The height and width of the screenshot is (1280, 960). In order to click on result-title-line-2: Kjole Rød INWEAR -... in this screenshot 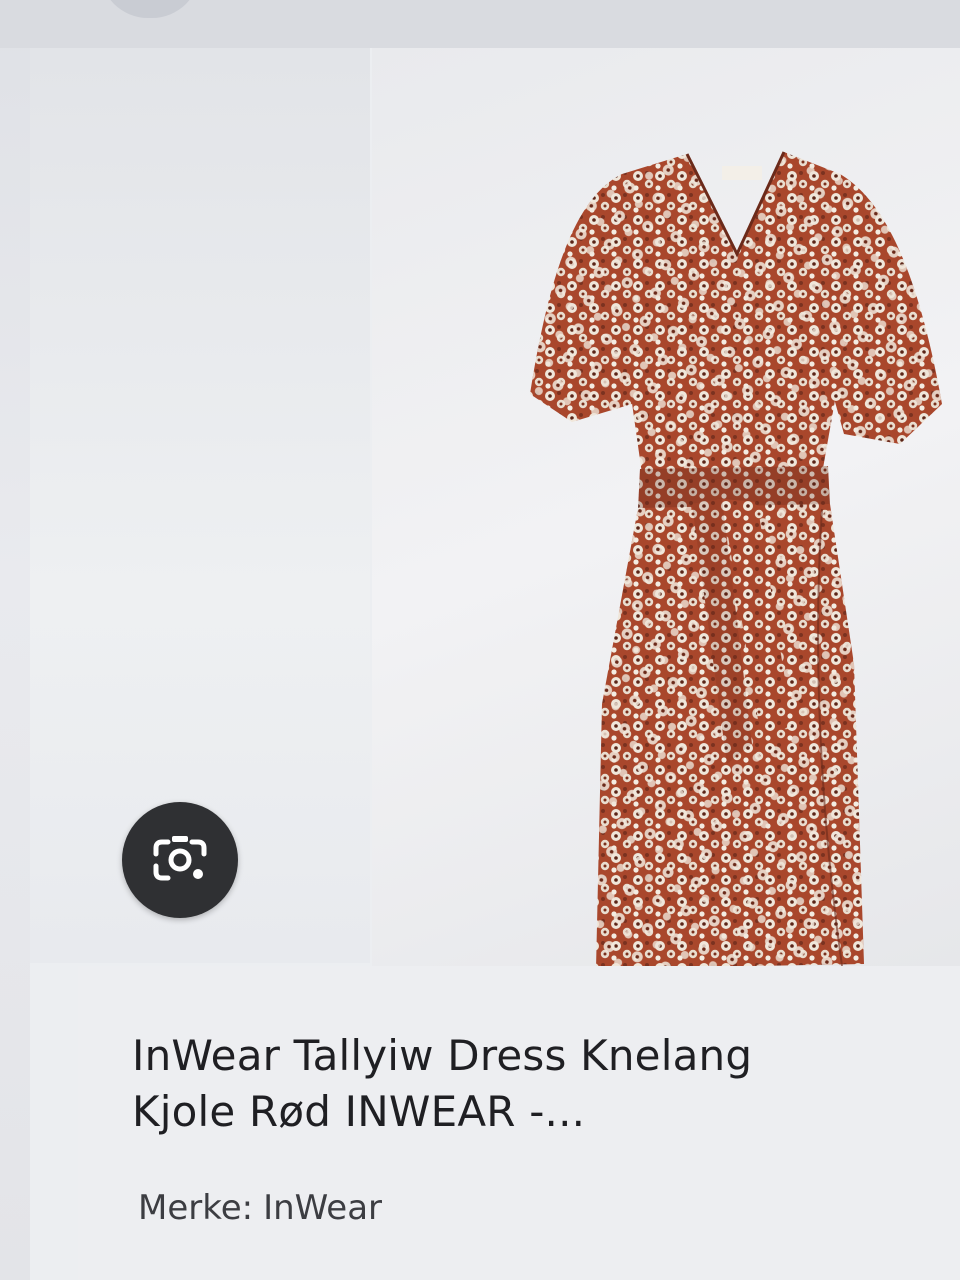, I will do `click(359, 1111)`.